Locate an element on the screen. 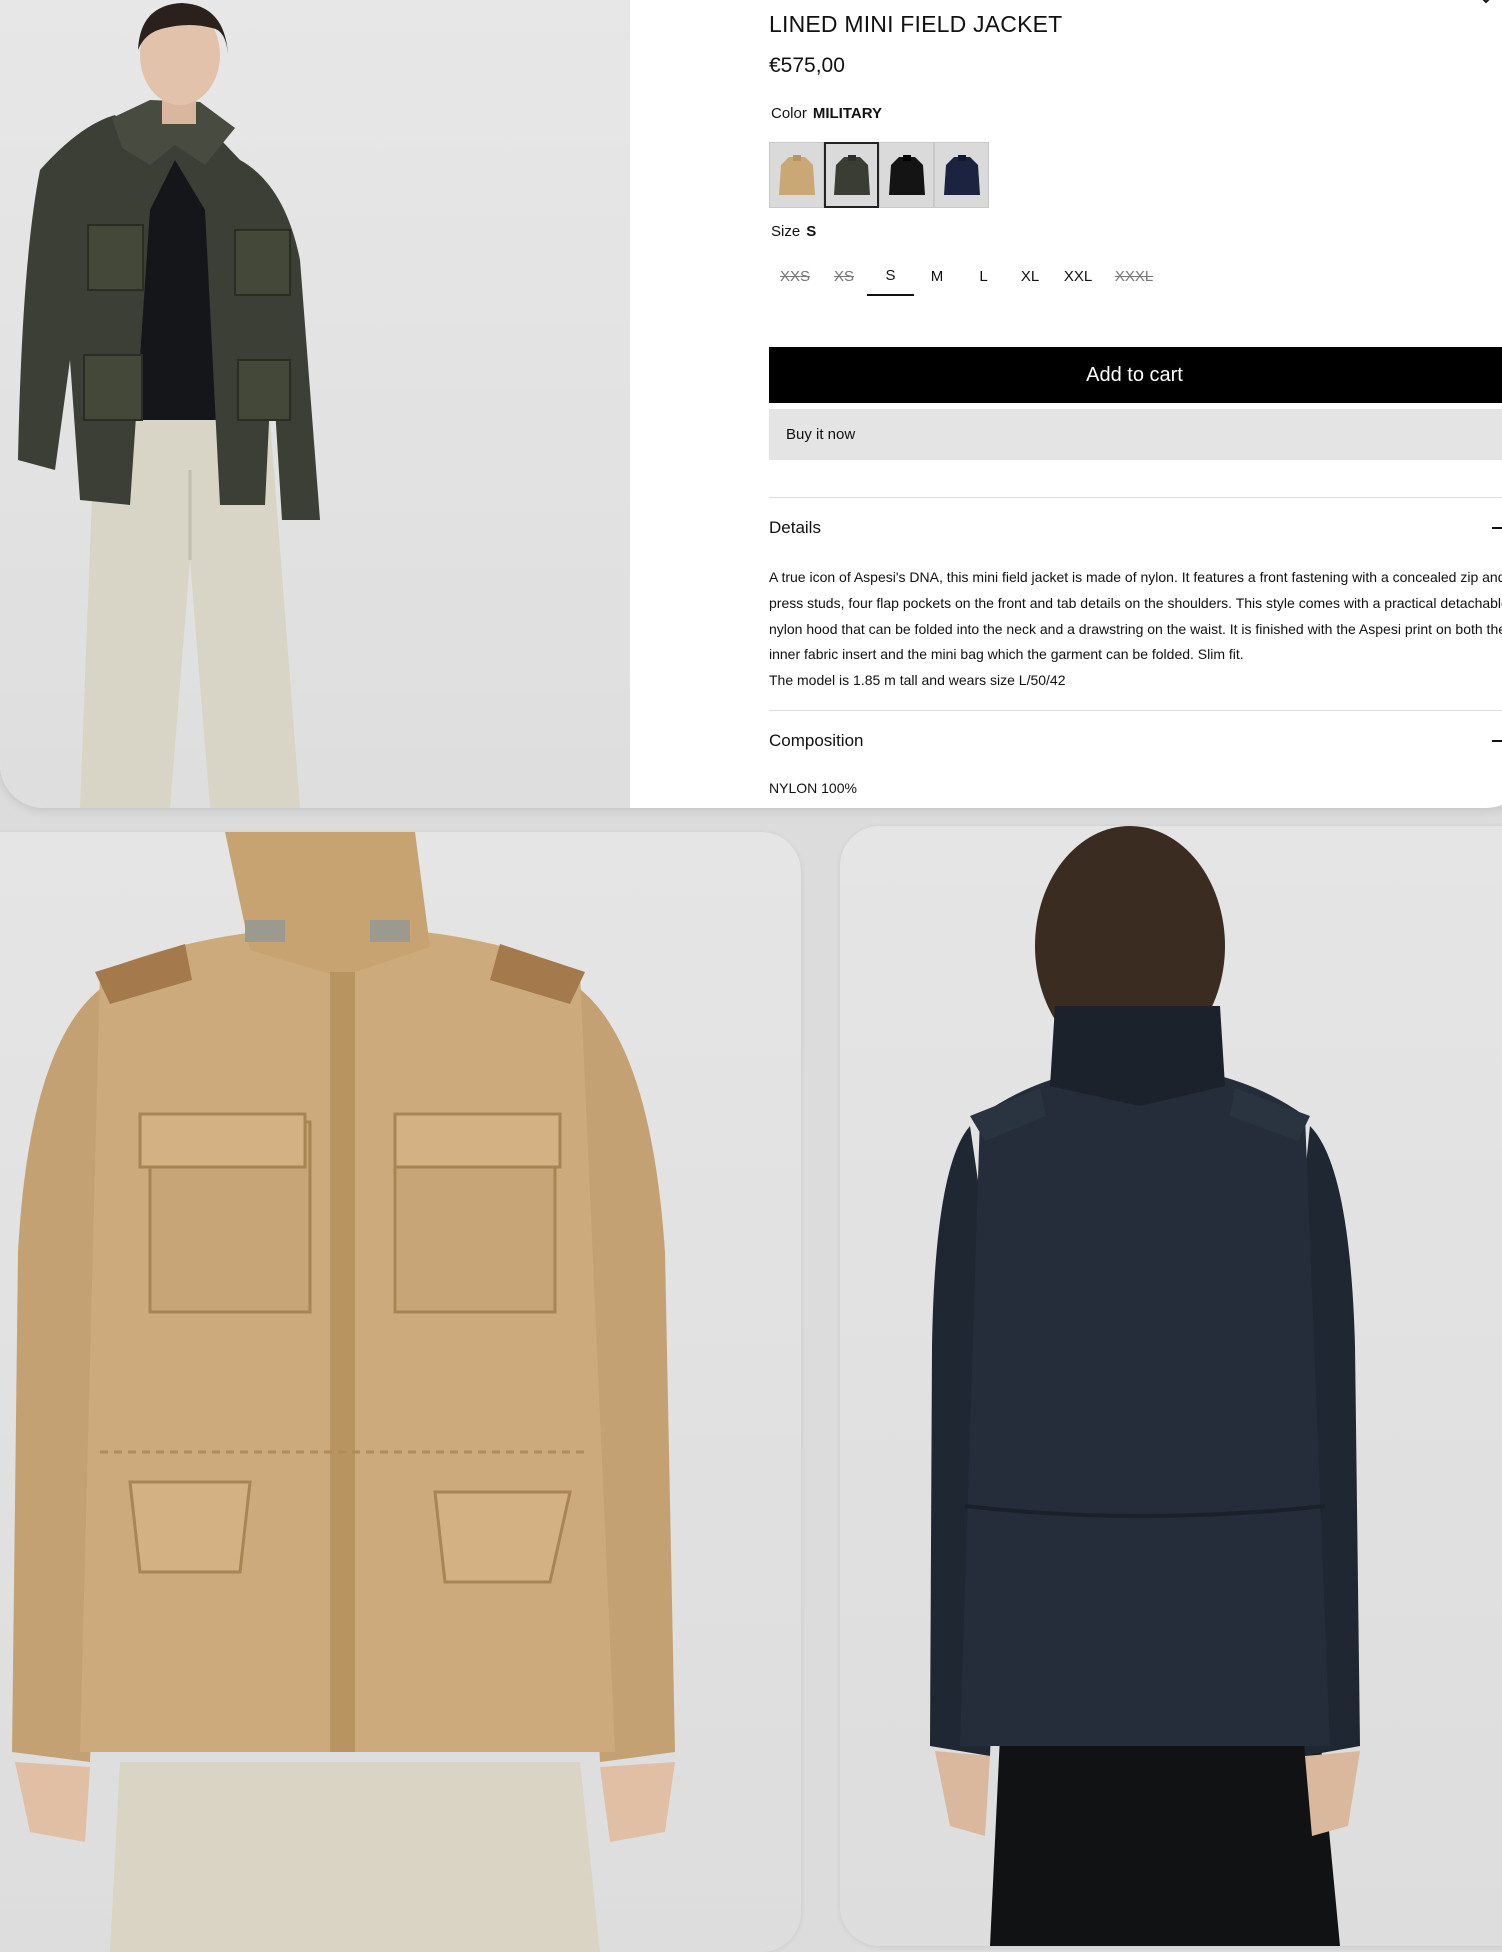 This screenshot has width=1502, height=1952. model-military-jacket-illustration is located at coordinates (169, 405).